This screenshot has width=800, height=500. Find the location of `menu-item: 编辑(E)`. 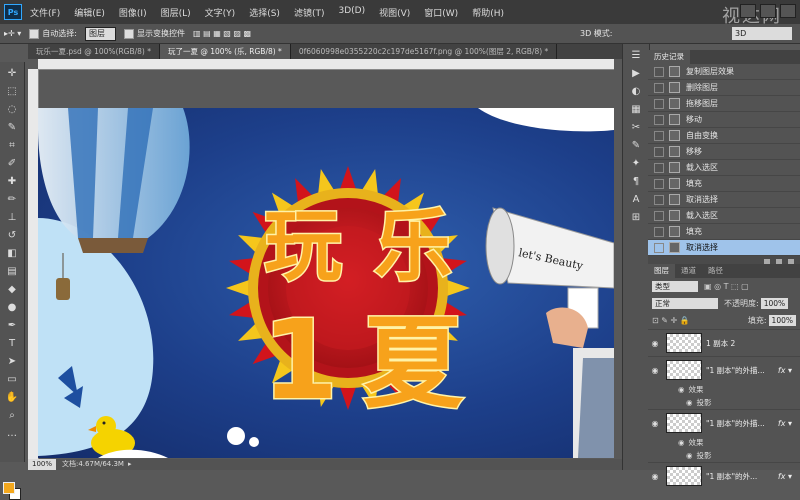

menu-item: 编辑(E) is located at coordinates (89, 12).